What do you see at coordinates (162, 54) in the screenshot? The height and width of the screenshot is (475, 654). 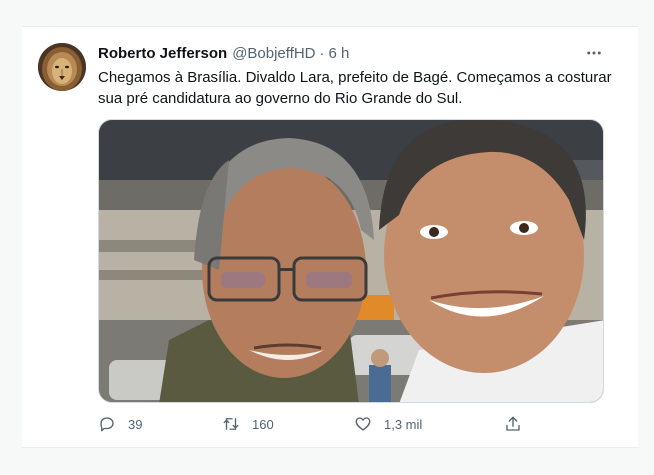 I see `display-name: Roberto Jefferson` at bounding box center [162, 54].